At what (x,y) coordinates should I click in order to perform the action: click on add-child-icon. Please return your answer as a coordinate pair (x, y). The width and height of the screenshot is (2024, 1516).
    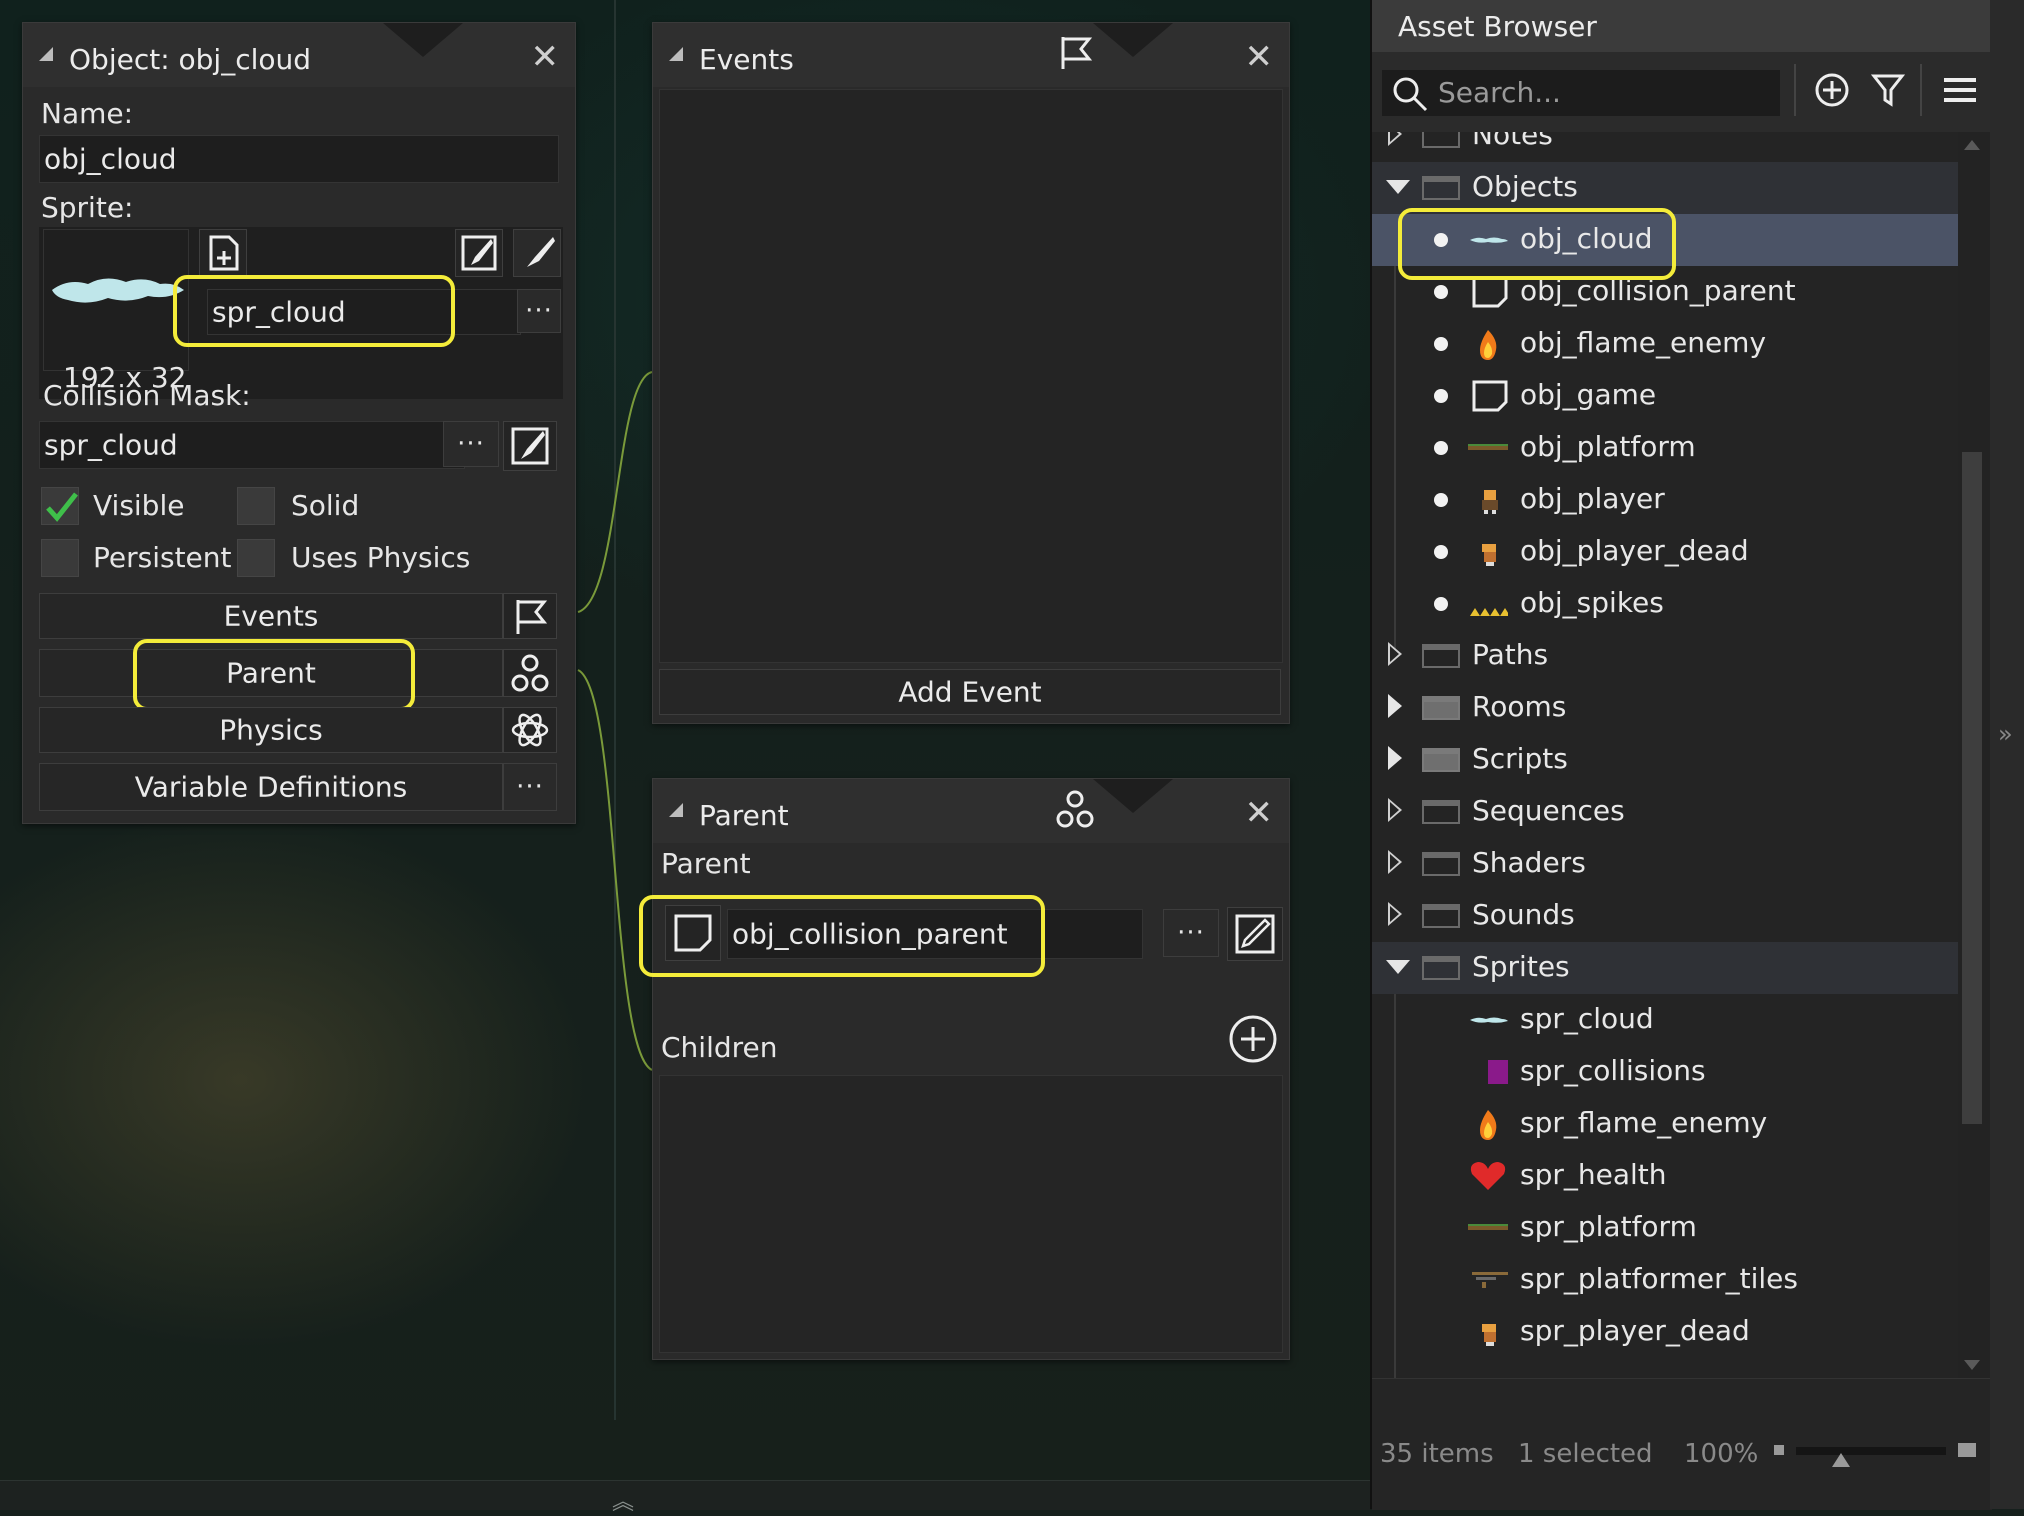
    Looking at the image, I should click on (1253, 1039).